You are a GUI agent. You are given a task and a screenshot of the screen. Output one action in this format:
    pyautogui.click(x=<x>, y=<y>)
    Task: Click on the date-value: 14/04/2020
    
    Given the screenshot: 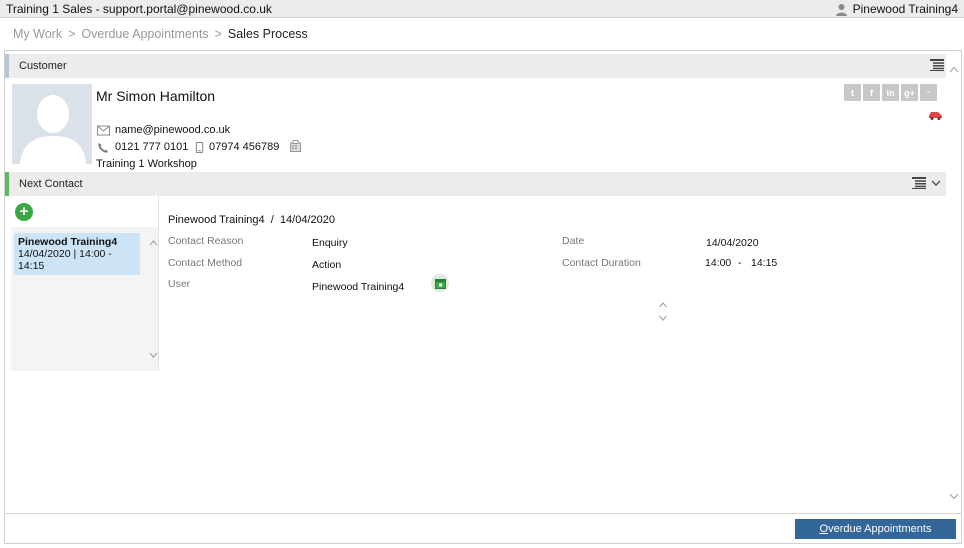 What is the action you would take?
    pyautogui.click(x=732, y=243)
    